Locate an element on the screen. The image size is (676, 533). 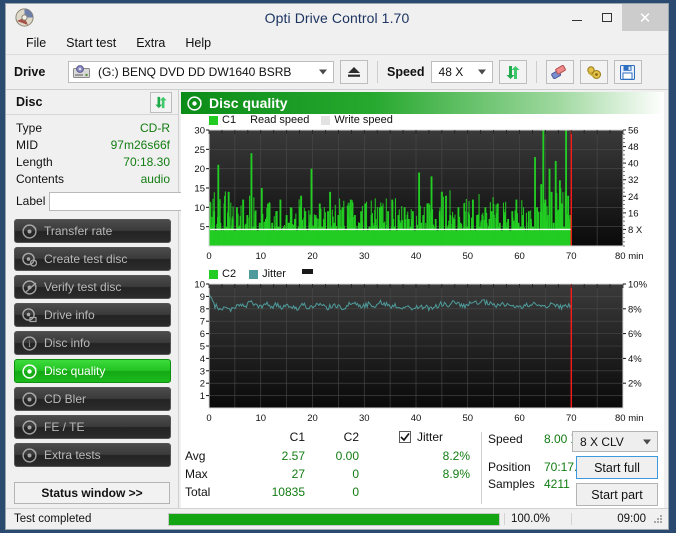
menu-extra: Extra is located at coordinates (150, 43).